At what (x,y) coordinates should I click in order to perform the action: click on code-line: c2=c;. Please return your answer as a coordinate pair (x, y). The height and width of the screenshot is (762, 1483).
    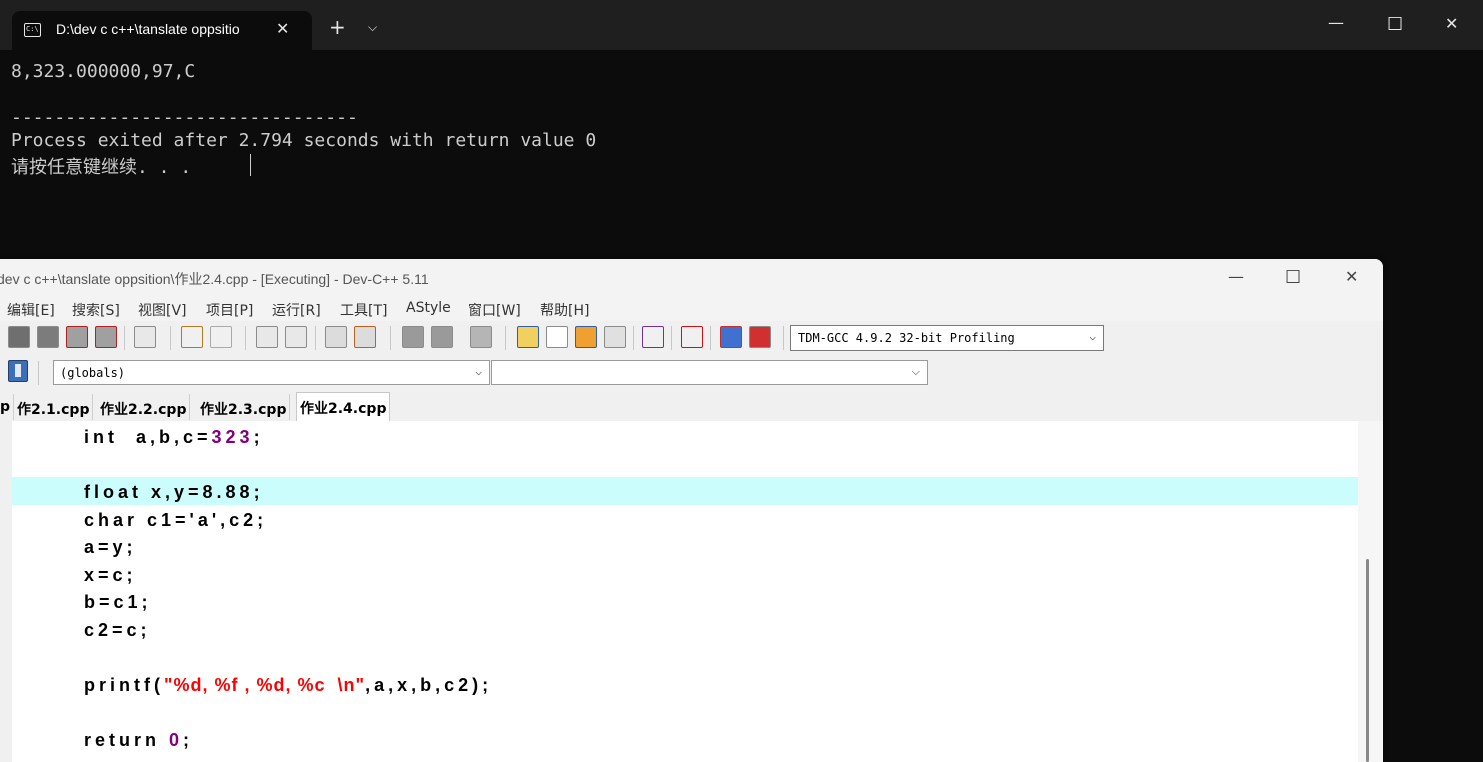
    Looking at the image, I should click on (117, 630).